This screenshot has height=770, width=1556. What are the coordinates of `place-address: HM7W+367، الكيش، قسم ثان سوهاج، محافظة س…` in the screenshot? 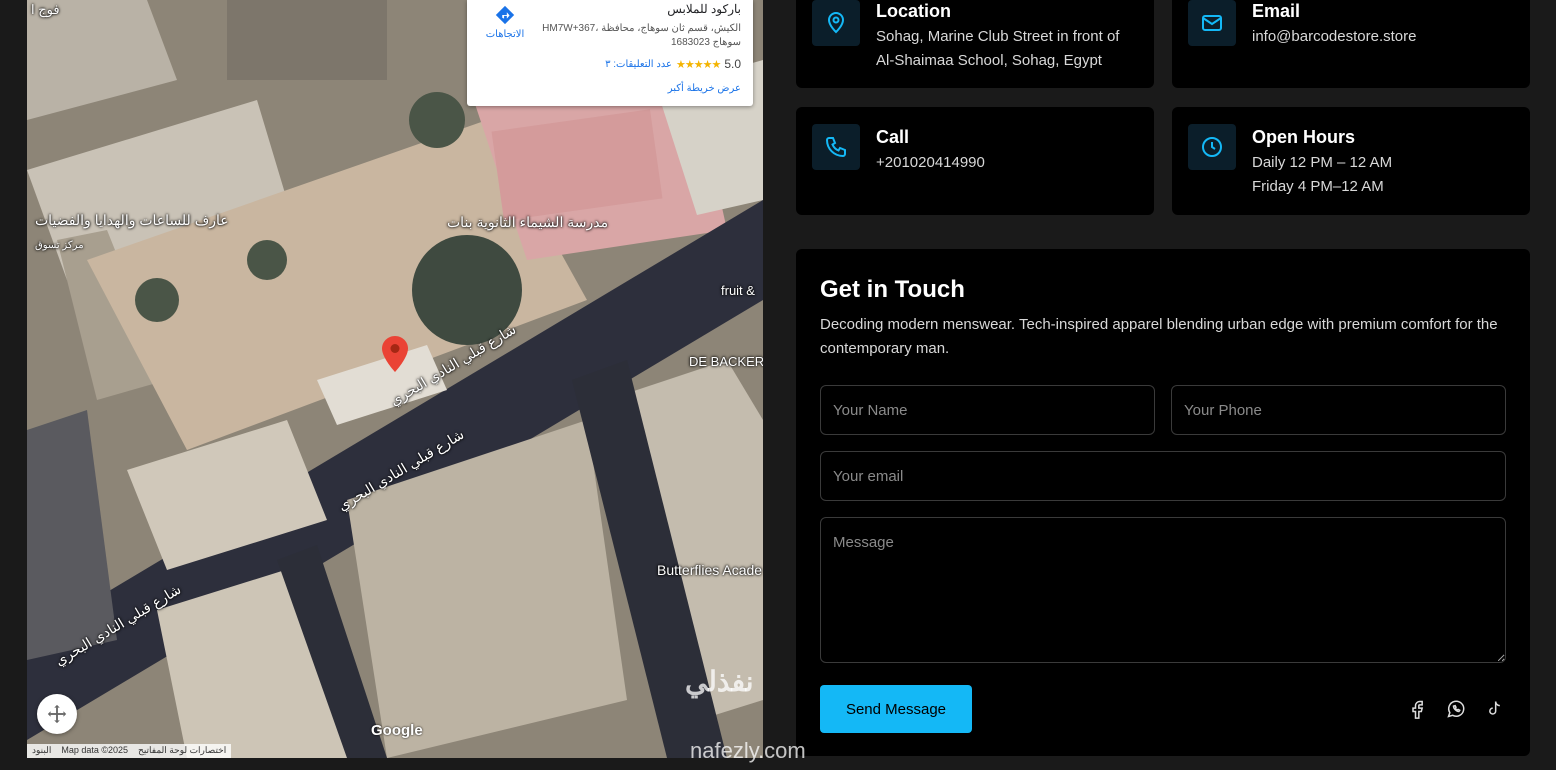 It's located at (641, 35).